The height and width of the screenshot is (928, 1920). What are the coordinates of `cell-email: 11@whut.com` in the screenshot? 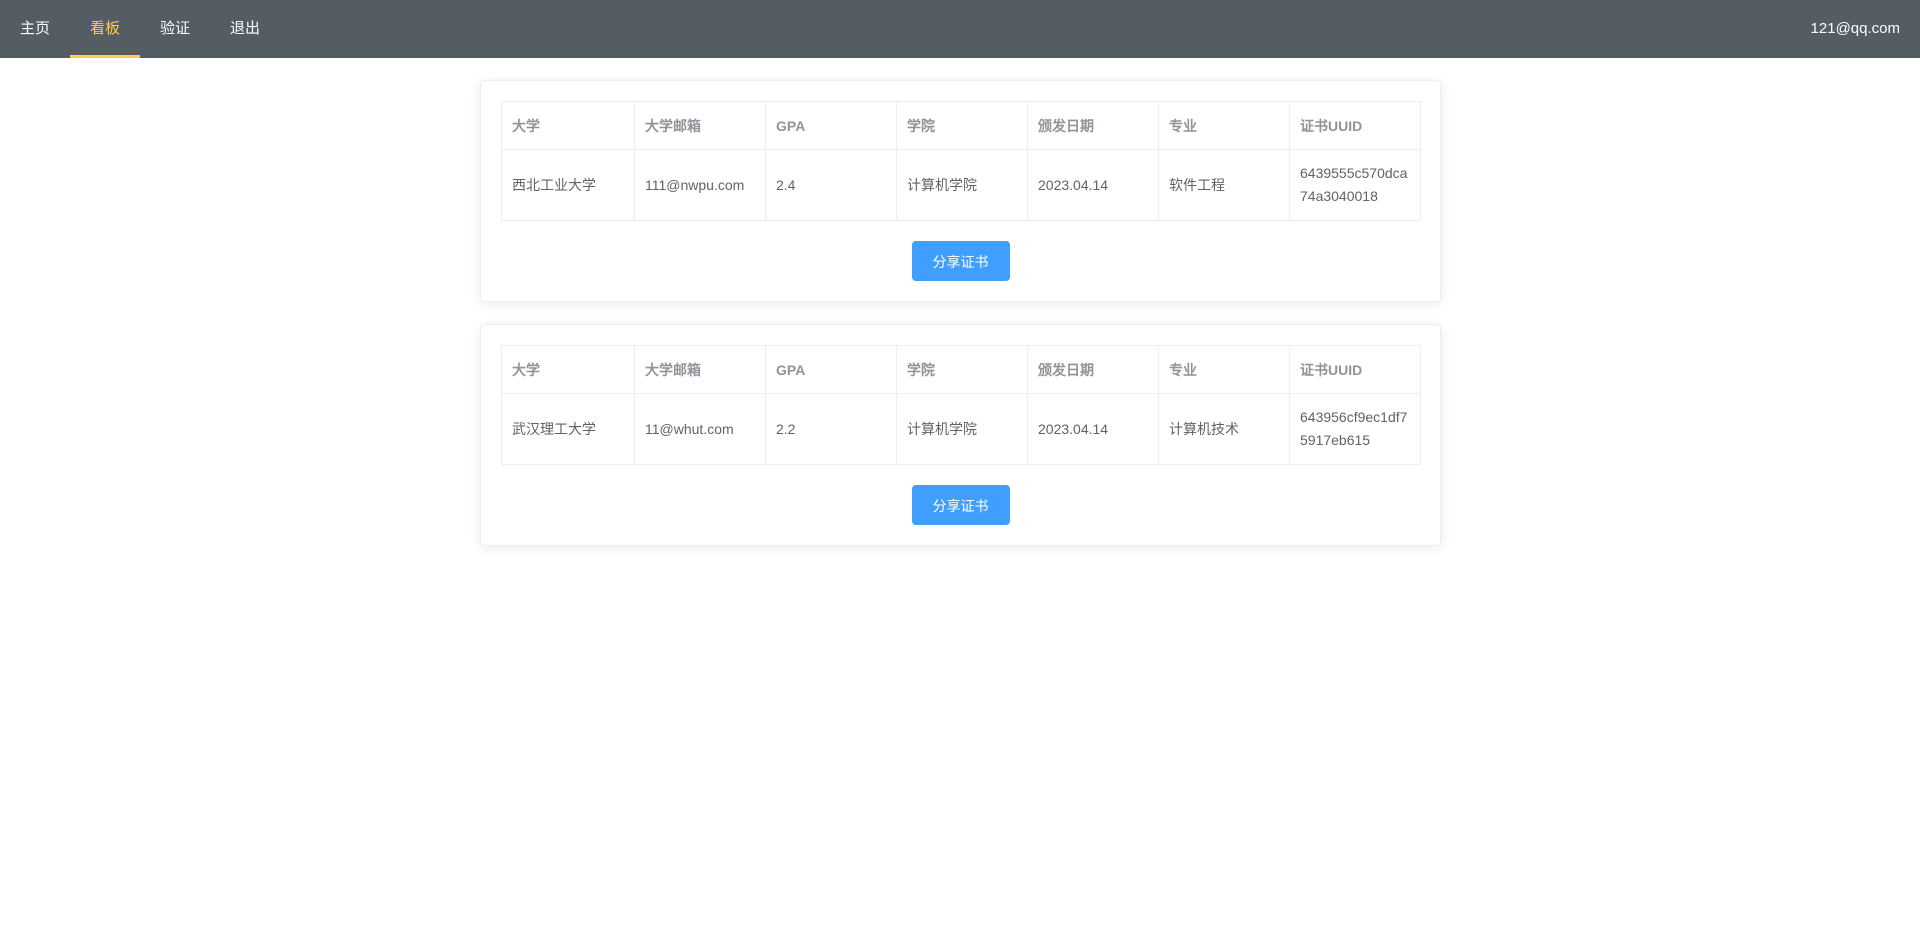 It's located at (700, 429).